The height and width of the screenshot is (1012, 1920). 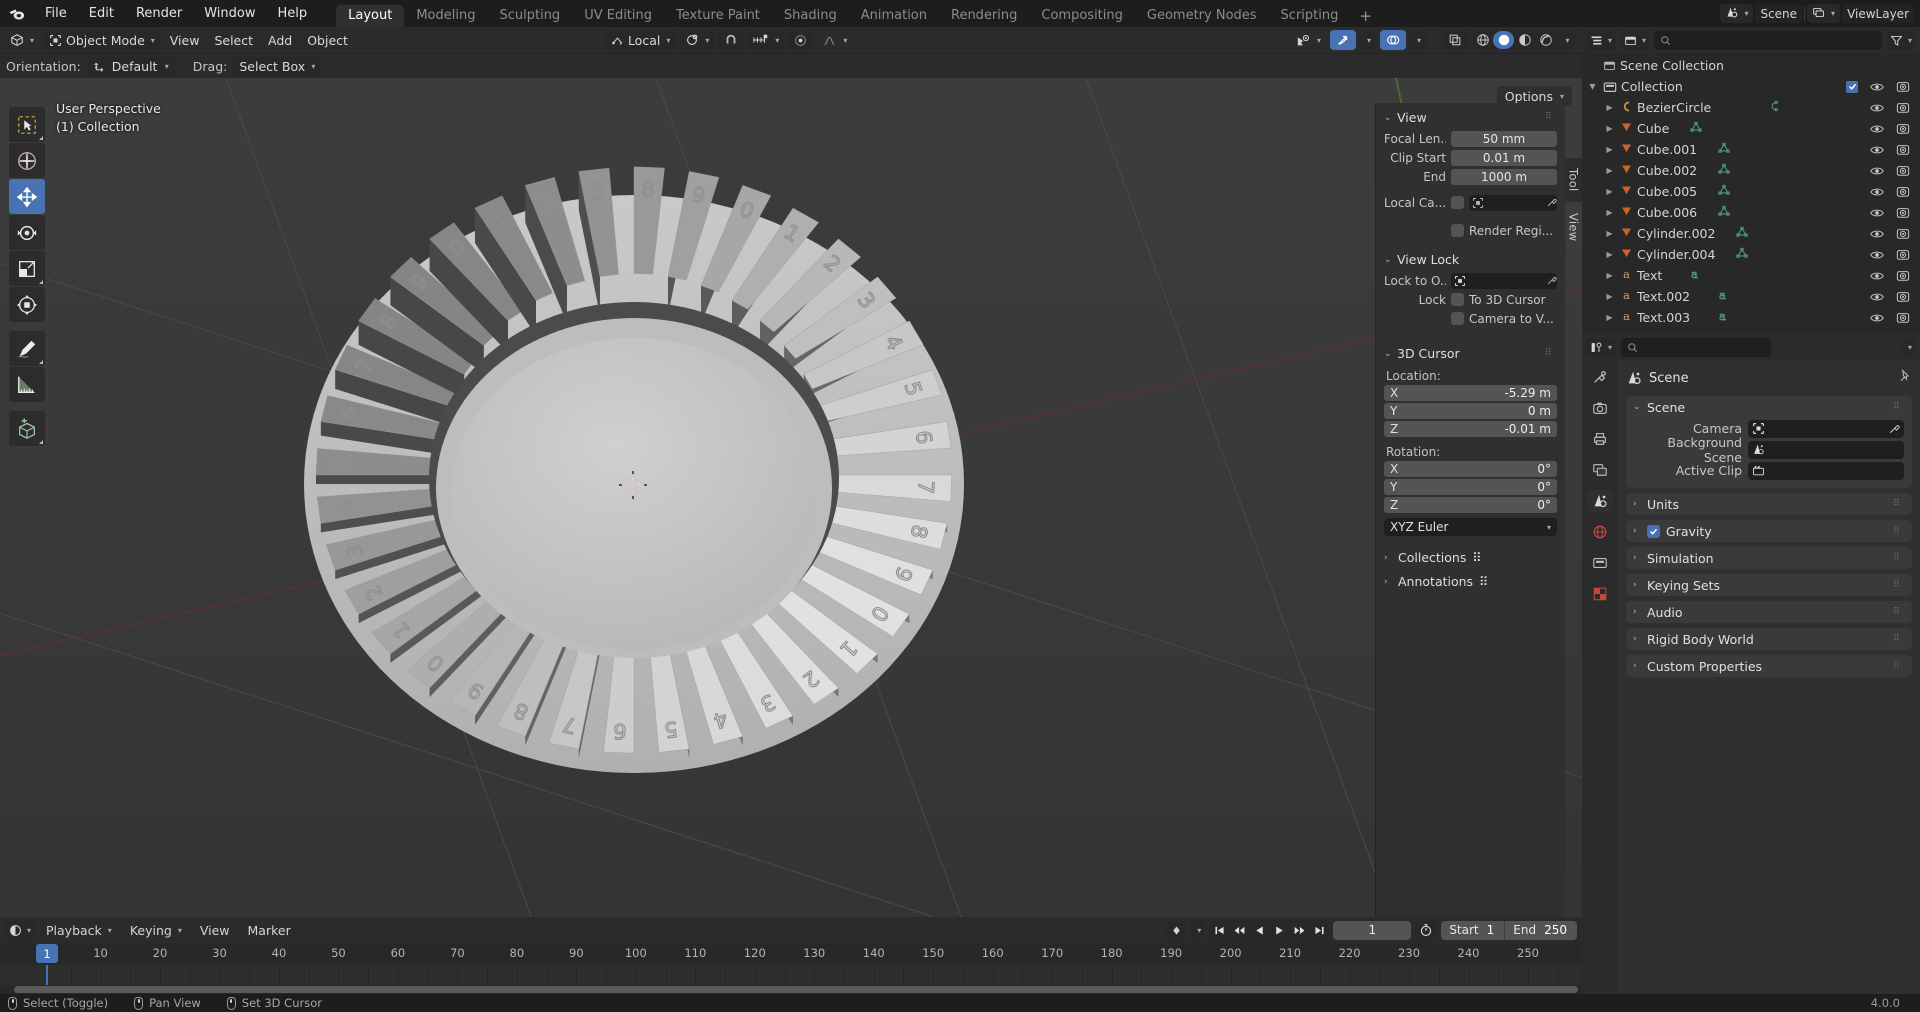 What do you see at coordinates (27, 232) in the screenshot?
I see `tool-rotate` at bounding box center [27, 232].